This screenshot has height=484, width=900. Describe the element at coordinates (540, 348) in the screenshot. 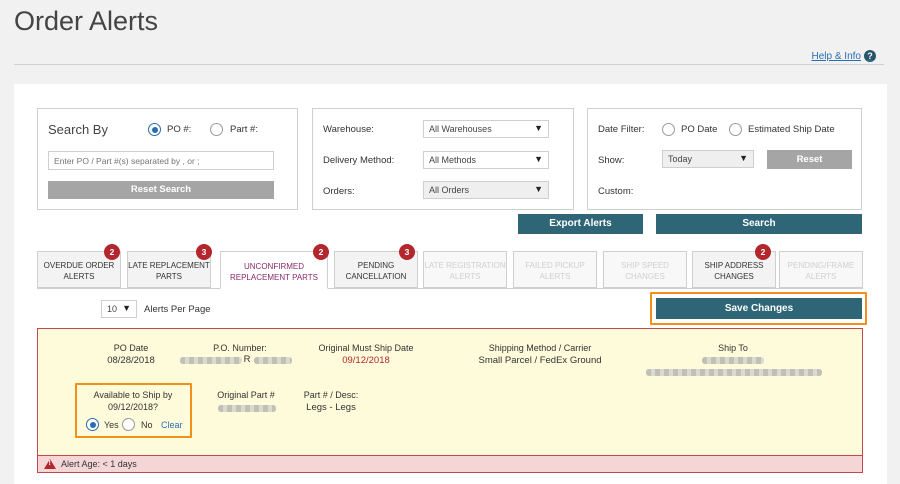

I see `shipping-method-label: Shipping Method / Carrier` at that location.